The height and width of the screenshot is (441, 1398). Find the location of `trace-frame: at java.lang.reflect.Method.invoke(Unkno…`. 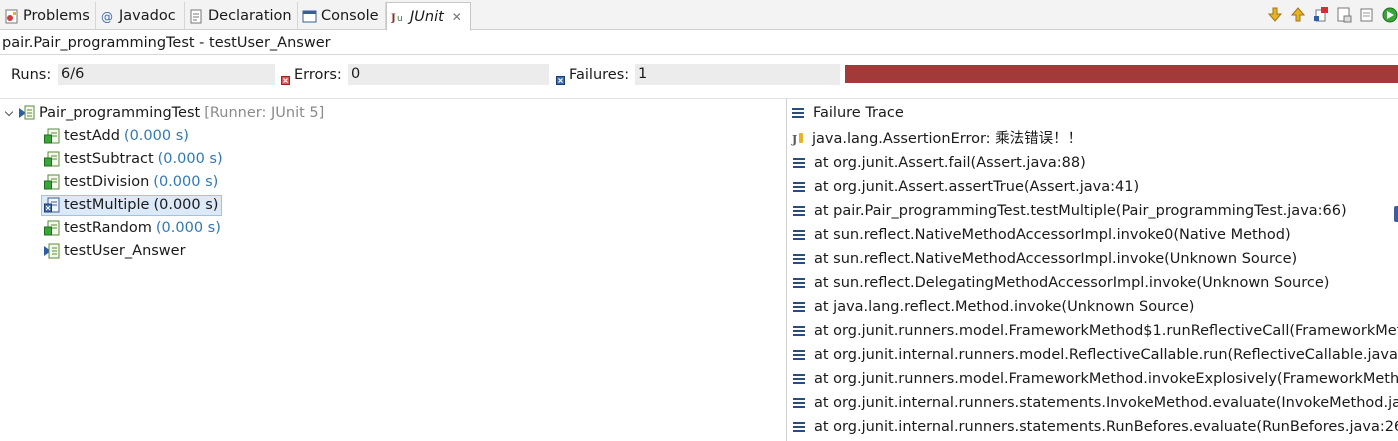

trace-frame: at java.lang.reflect.Method.invoke(Unkno… is located at coordinates (993, 307).